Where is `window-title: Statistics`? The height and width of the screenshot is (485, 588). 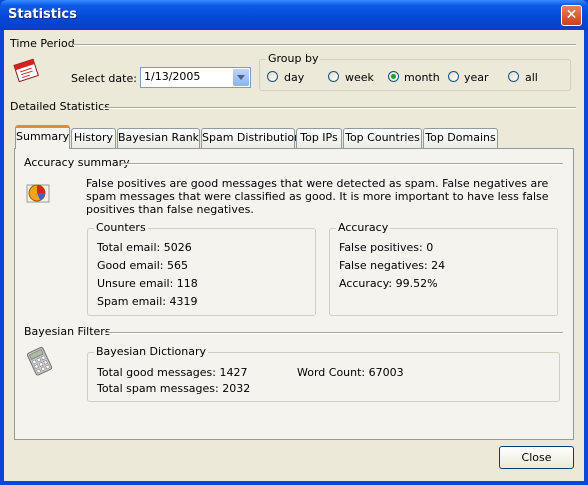
window-title: Statistics is located at coordinates (42, 14).